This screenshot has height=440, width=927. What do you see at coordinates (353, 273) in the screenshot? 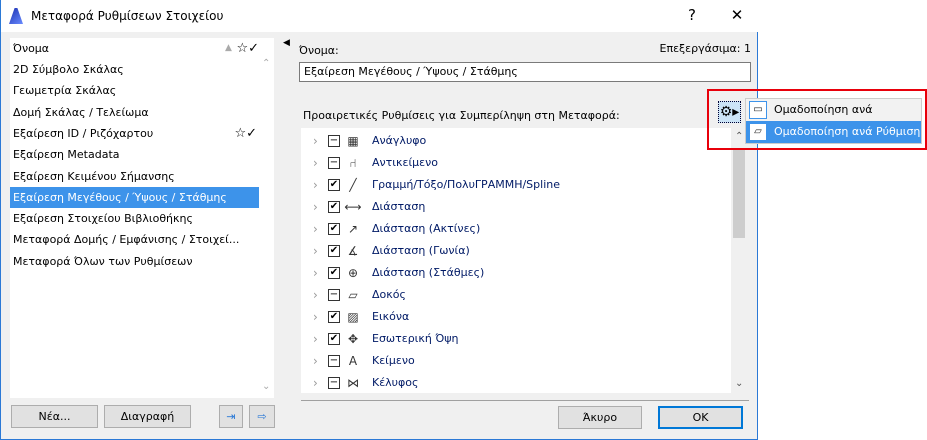
I see `tool-icon: ⊕` at bounding box center [353, 273].